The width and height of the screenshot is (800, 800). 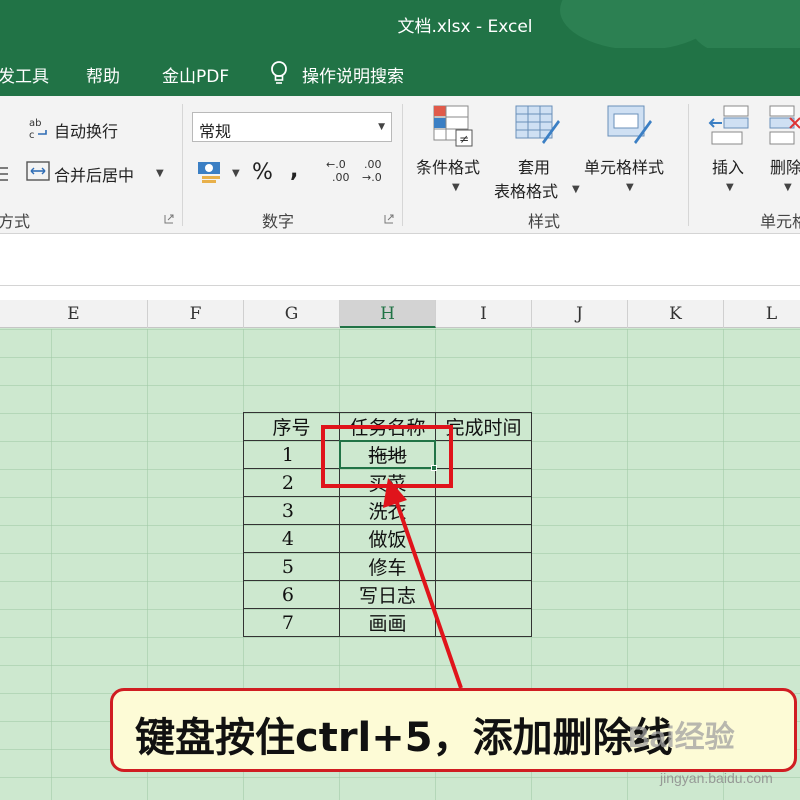 I want to click on column-headers: E F G H I J K L, so click(x=400, y=314).